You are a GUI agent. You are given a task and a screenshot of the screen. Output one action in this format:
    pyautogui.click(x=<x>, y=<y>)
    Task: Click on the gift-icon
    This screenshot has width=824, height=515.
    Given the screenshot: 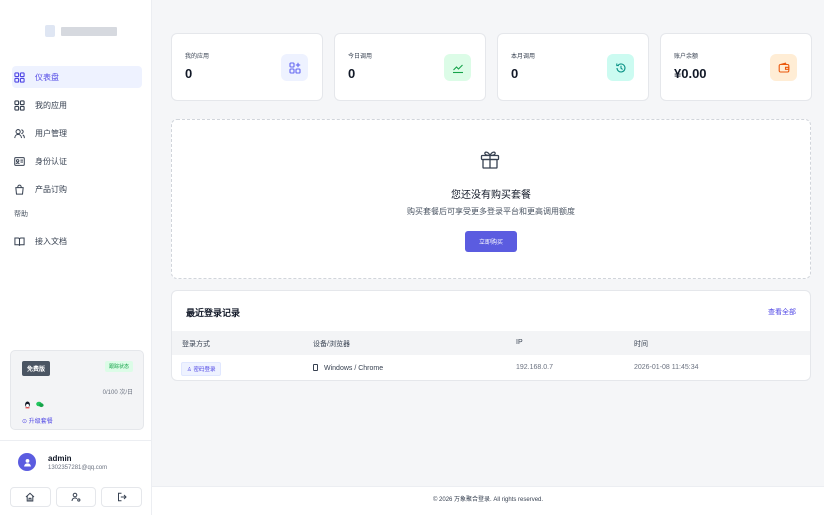 What is the action you would take?
    pyautogui.click(x=490, y=160)
    